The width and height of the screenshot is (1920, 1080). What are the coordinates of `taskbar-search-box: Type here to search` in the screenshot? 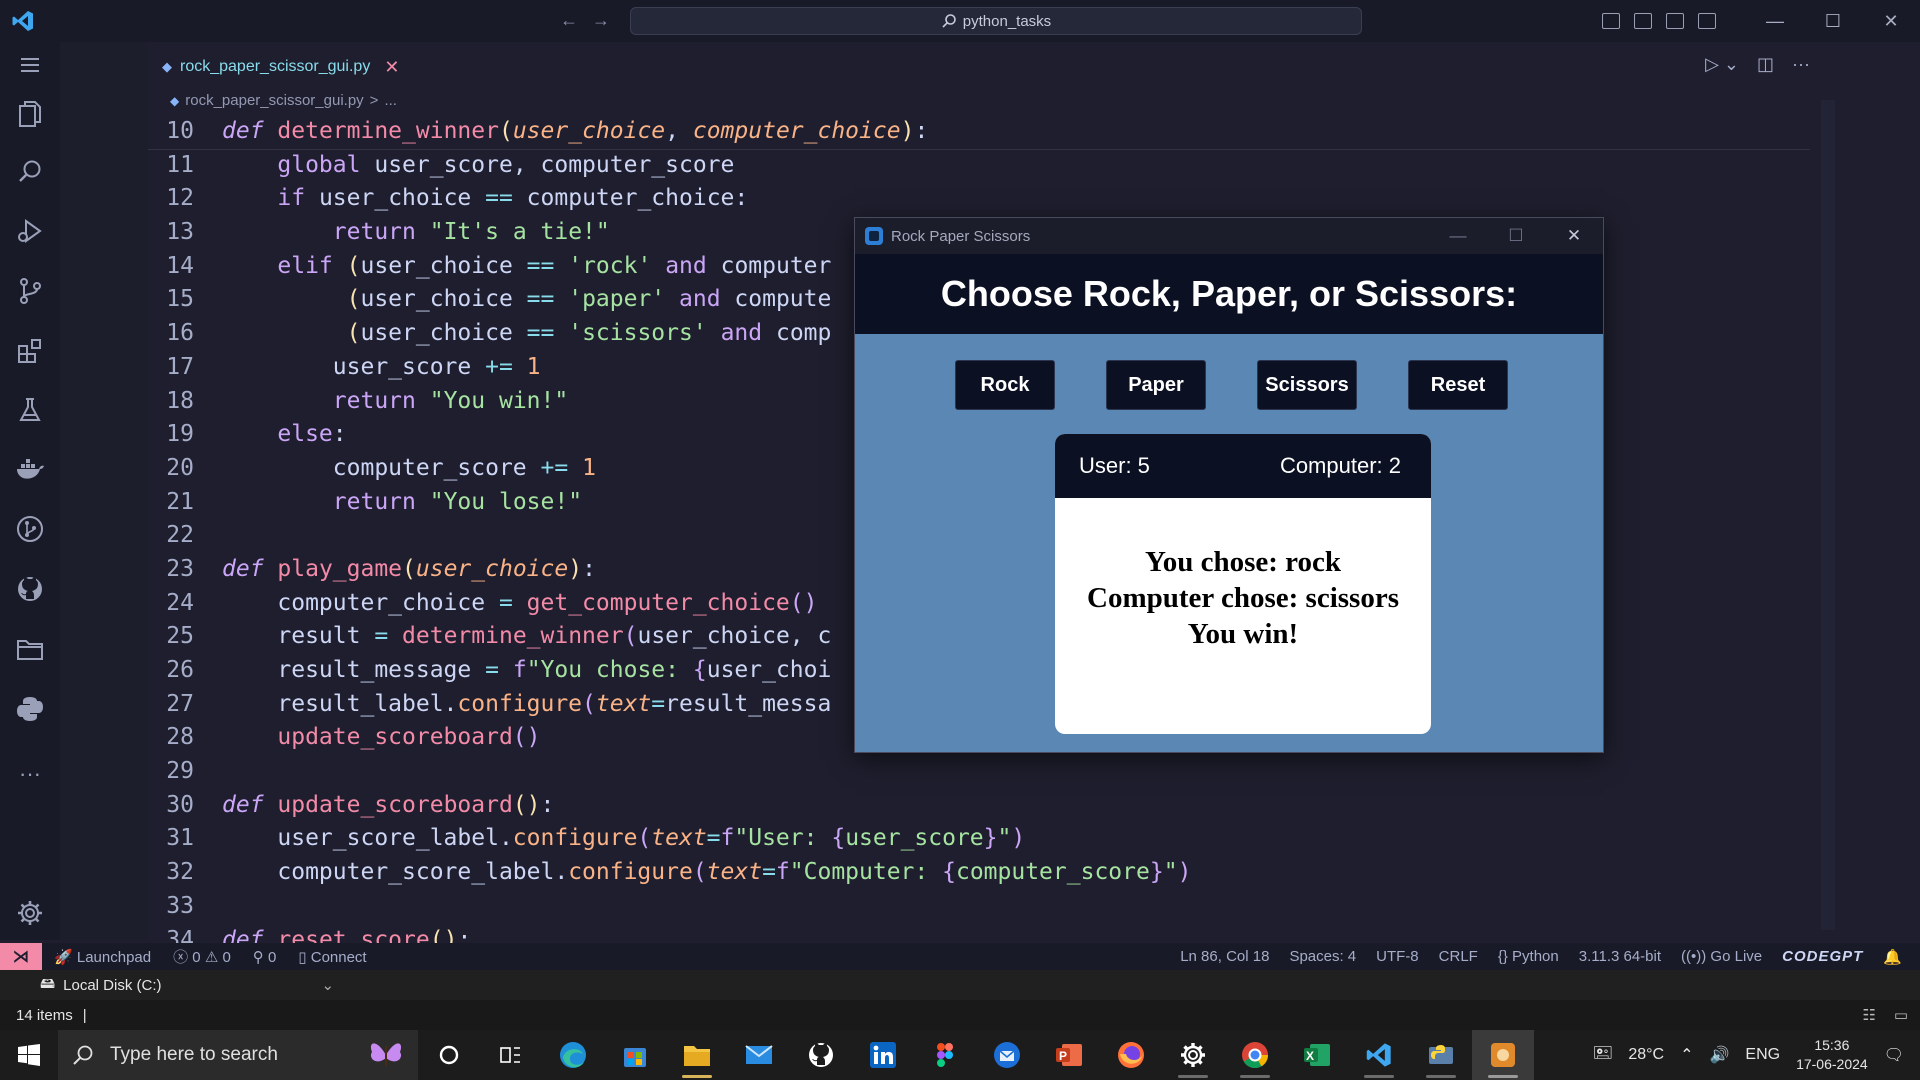 It's located at (238, 1055).